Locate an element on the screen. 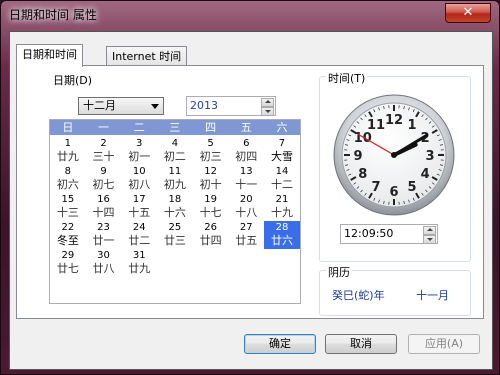 This screenshot has width=500, height=375. calendar-day-lunar: 十三 is located at coordinates (67, 212).